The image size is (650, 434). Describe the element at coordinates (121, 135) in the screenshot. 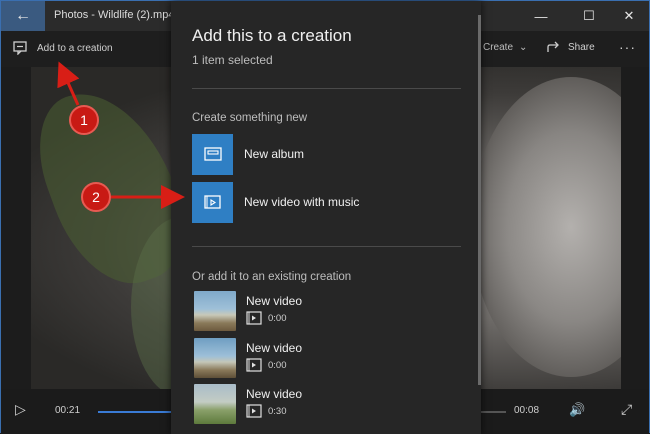

I see `annotation-arrows` at that location.